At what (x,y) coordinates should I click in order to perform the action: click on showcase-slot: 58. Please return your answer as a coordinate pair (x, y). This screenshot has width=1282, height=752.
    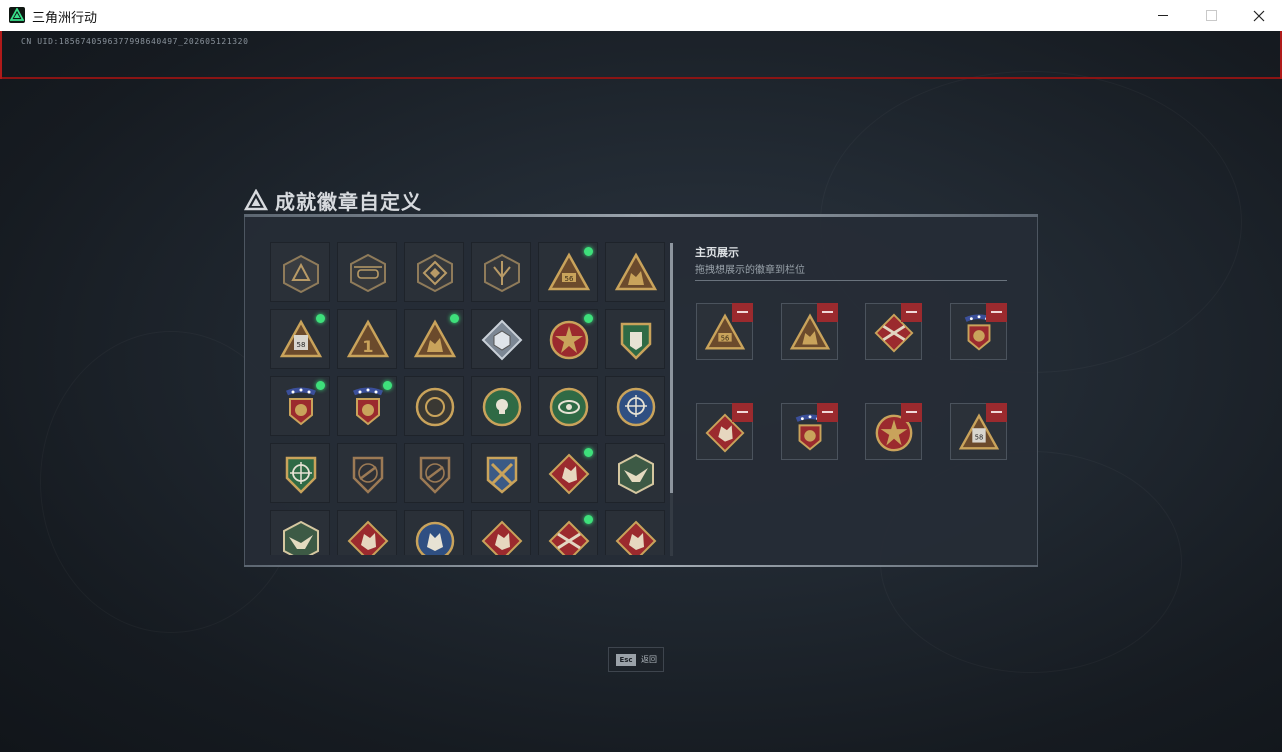
    Looking at the image, I should click on (978, 431).